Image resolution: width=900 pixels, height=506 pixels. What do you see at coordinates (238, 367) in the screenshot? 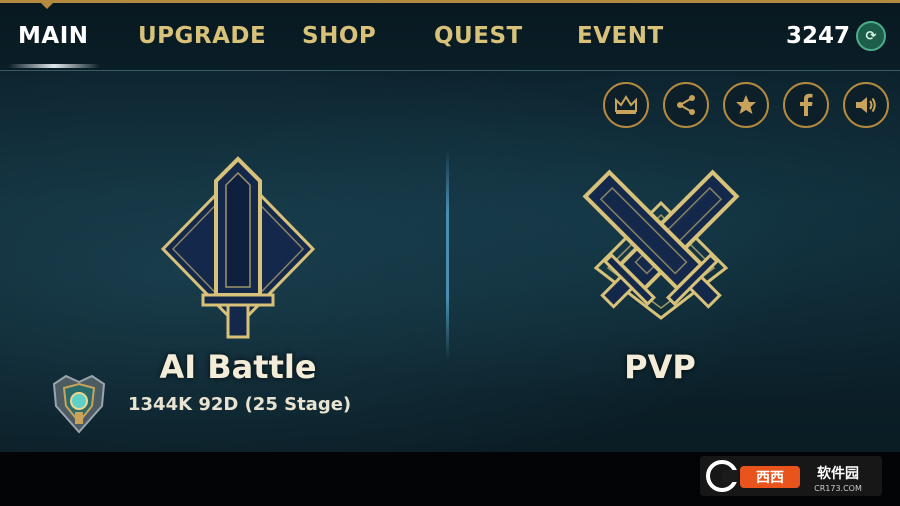
I see `ai-battle-label: AI Battle` at bounding box center [238, 367].